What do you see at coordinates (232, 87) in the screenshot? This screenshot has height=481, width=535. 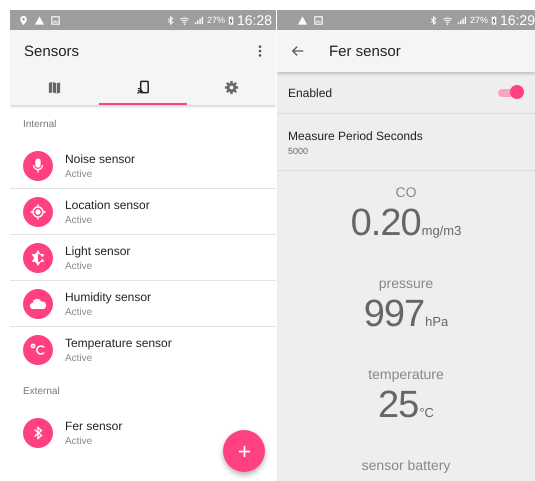 I see `settings-icon` at bounding box center [232, 87].